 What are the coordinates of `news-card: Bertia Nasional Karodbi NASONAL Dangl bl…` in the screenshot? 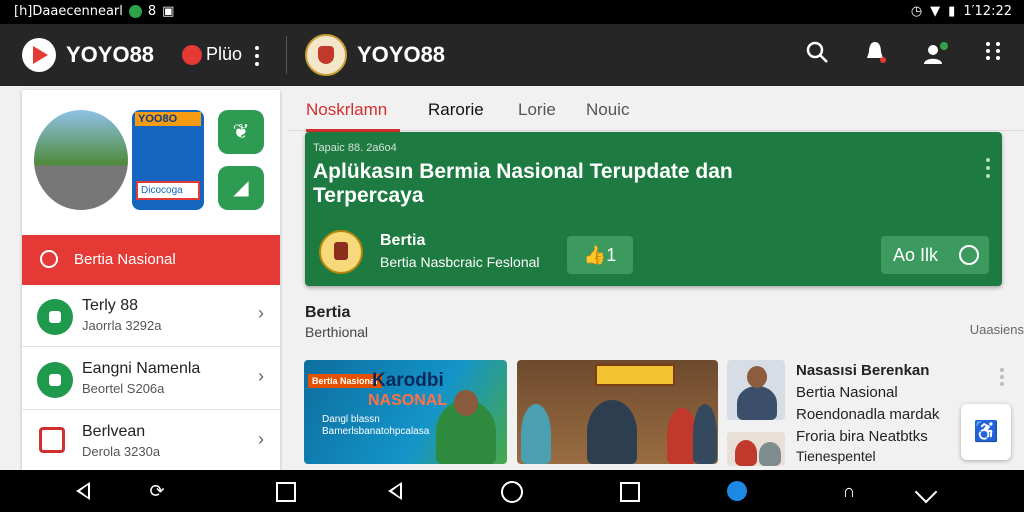 It's located at (405, 412).